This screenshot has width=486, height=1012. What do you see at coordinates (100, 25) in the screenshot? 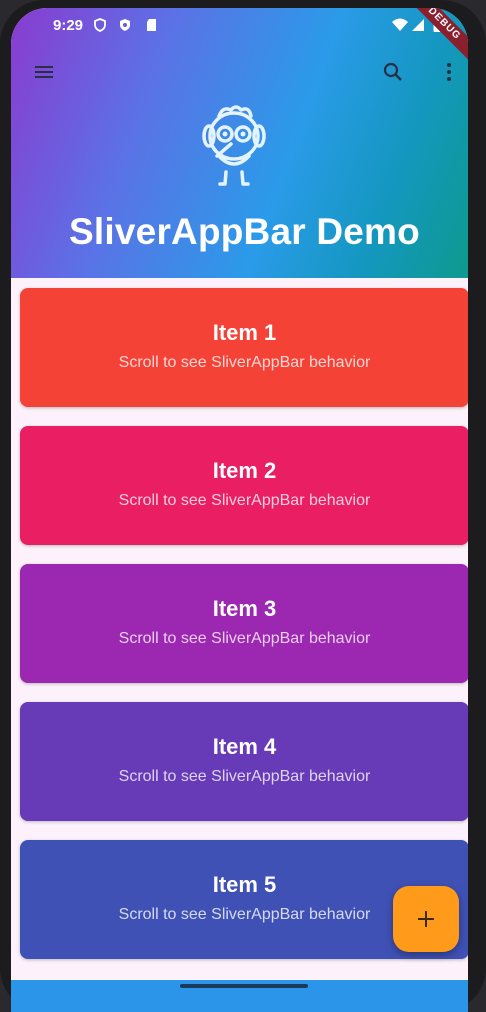
I see `shield-icon` at bounding box center [100, 25].